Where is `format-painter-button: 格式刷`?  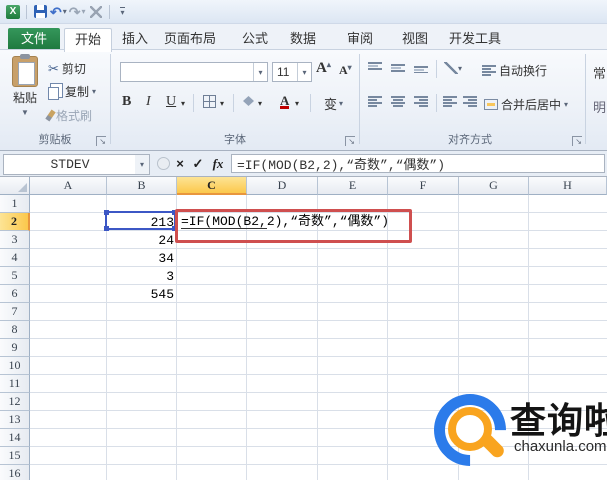
format-painter-button: 格式刷 is located at coordinates (69, 115).